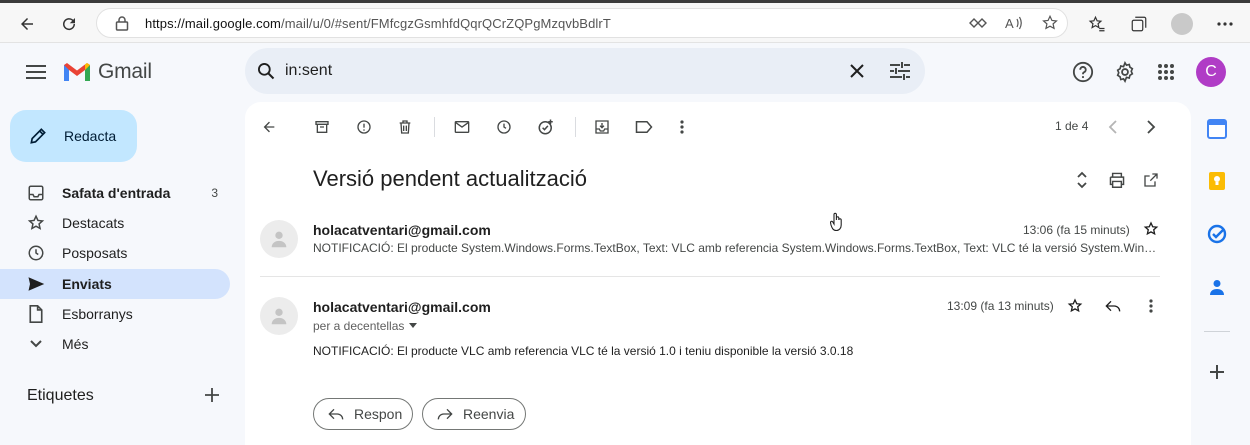  I want to click on read-aloud-icon: A, so click(1014, 23).